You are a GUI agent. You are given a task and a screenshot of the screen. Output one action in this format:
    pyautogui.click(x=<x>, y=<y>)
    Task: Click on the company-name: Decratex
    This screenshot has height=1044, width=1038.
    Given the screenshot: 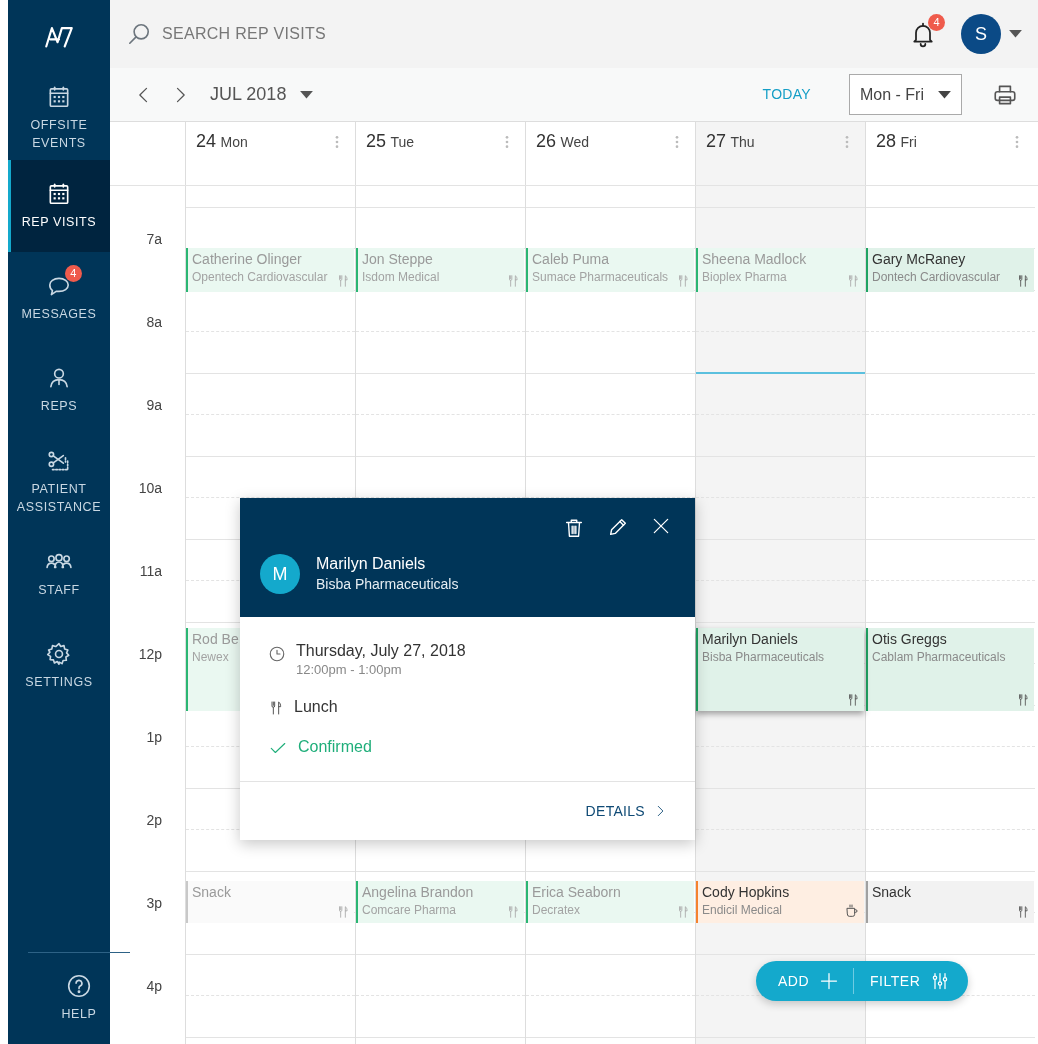 What is the action you would take?
    pyautogui.click(x=556, y=910)
    